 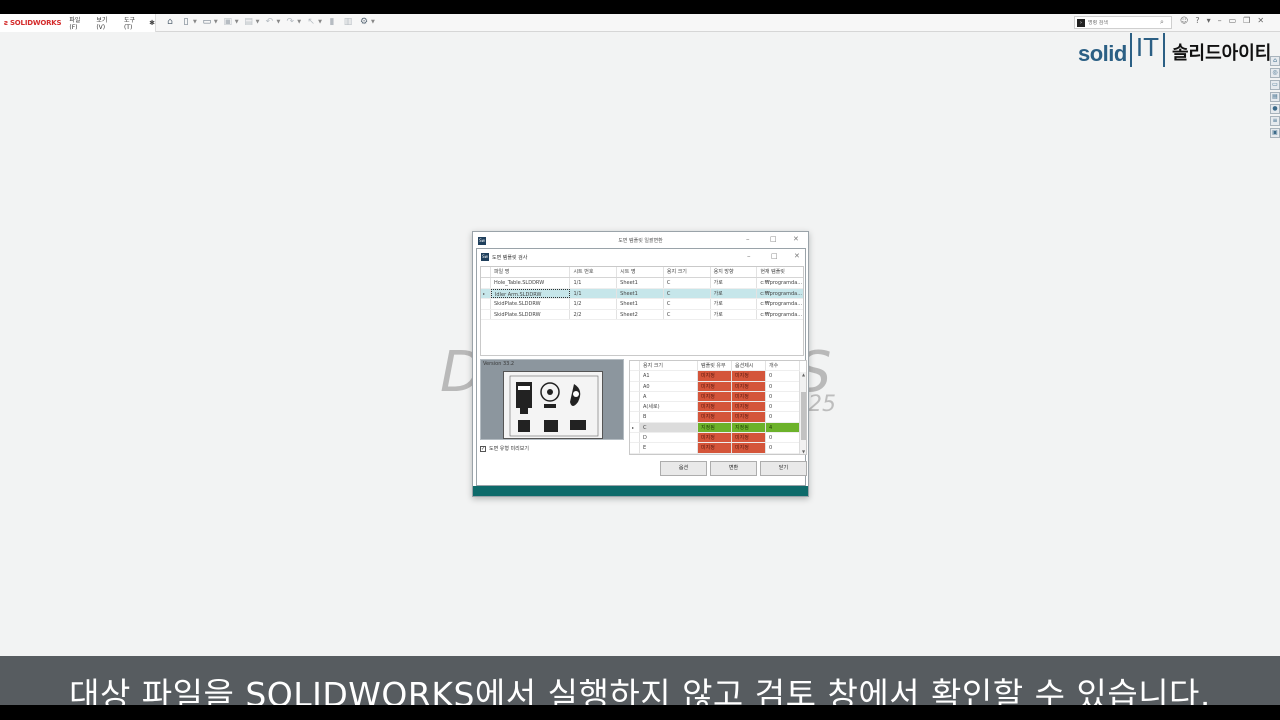 I want to click on table-row: E 미지정 미지정 0, so click(x=718, y=448).